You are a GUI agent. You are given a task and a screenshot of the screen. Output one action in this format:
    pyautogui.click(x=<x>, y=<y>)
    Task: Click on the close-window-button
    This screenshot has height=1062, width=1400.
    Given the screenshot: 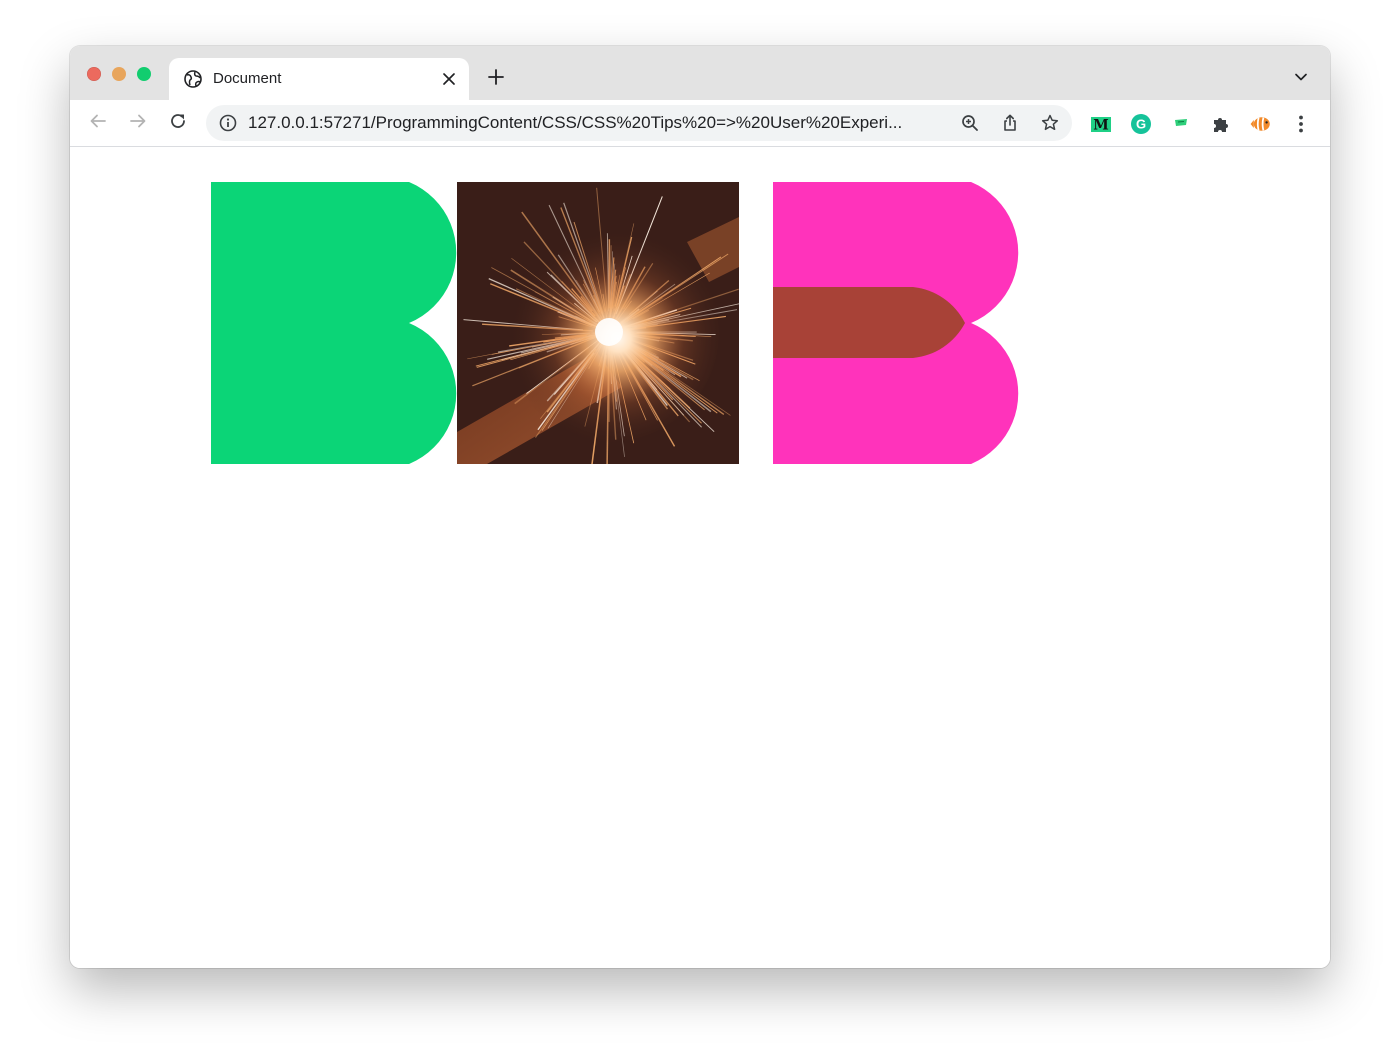 What is the action you would take?
    pyautogui.click(x=94, y=74)
    